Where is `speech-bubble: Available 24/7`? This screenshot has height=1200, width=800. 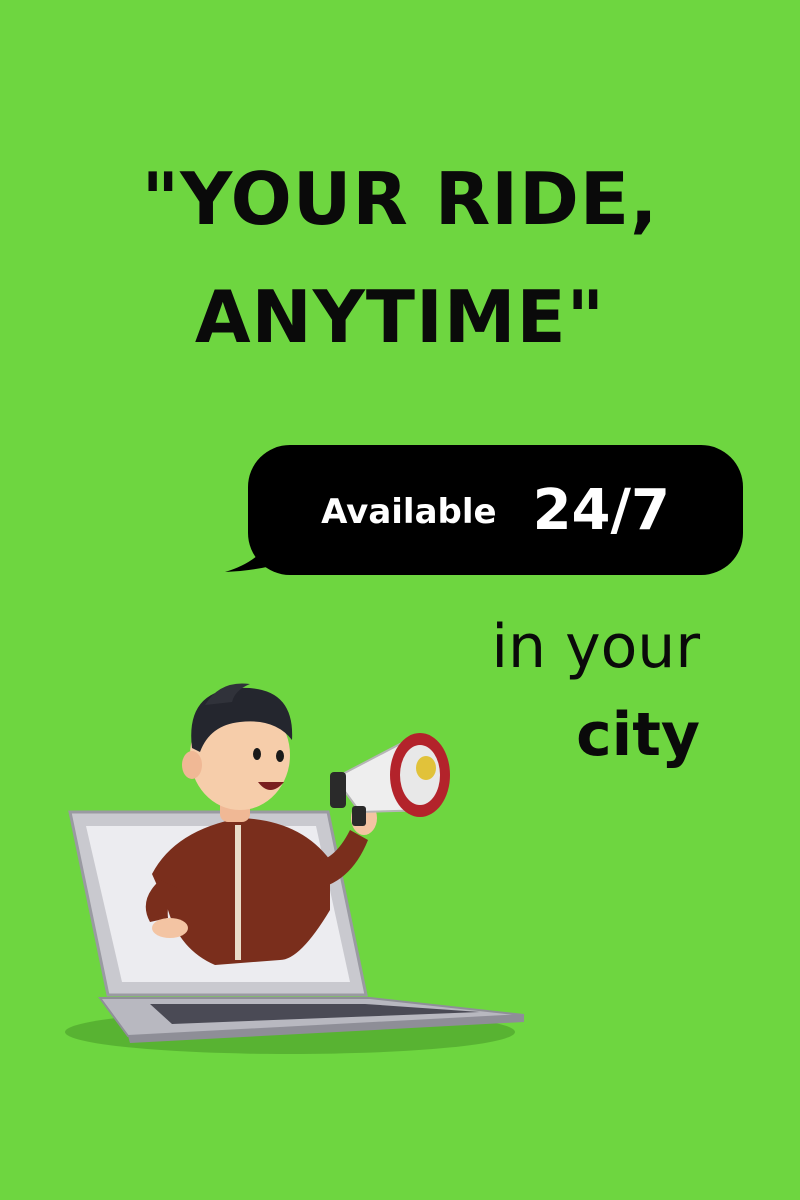 speech-bubble: Available 24/7 is located at coordinates (485, 510).